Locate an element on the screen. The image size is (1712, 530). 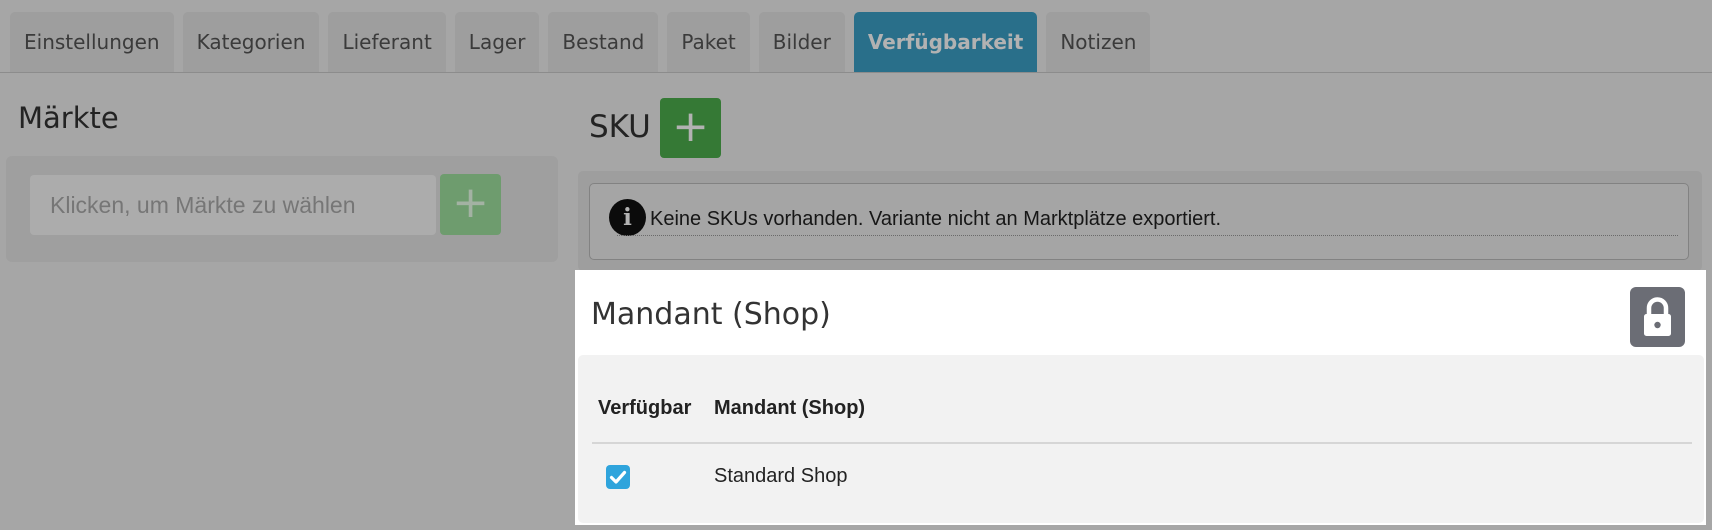
sku-title: SKU is located at coordinates (620, 127).